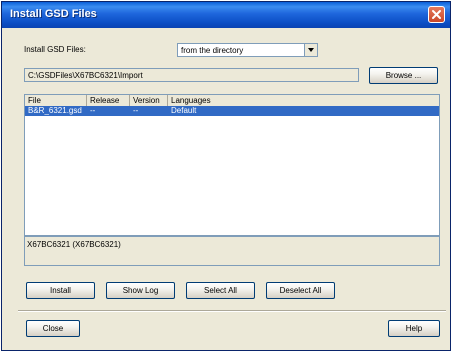 The width and height of the screenshot is (453, 353). What do you see at coordinates (140, 290) in the screenshot?
I see `show-log-button: Show Log` at bounding box center [140, 290].